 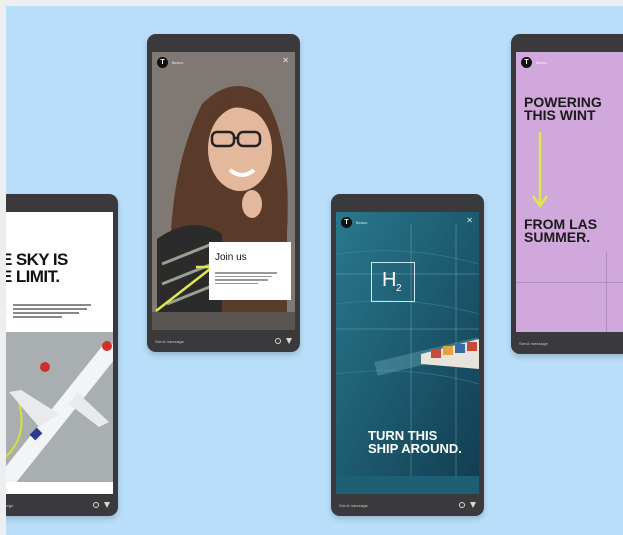 I want to click on ship-story-header: T flowco, so click(x=354, y=222).